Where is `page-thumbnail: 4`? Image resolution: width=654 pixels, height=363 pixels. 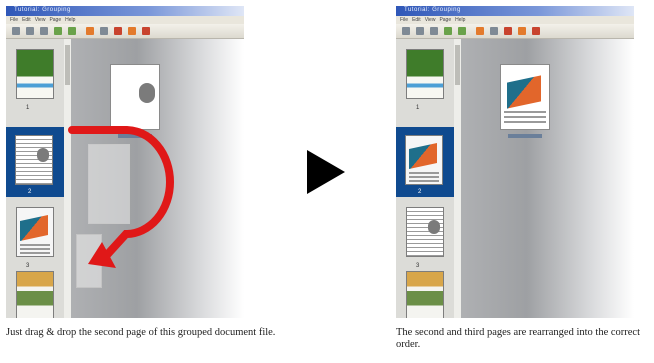
page-thumbnail: 4 is located at coordinates (424, 292).